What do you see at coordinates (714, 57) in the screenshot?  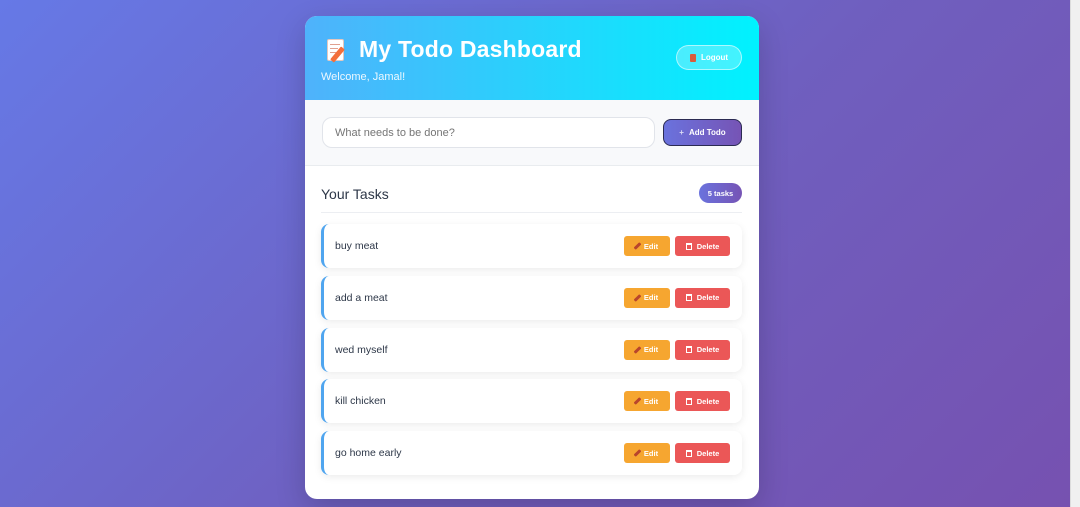 I see `logout-label: Logout` at bounding box center [714, 57].